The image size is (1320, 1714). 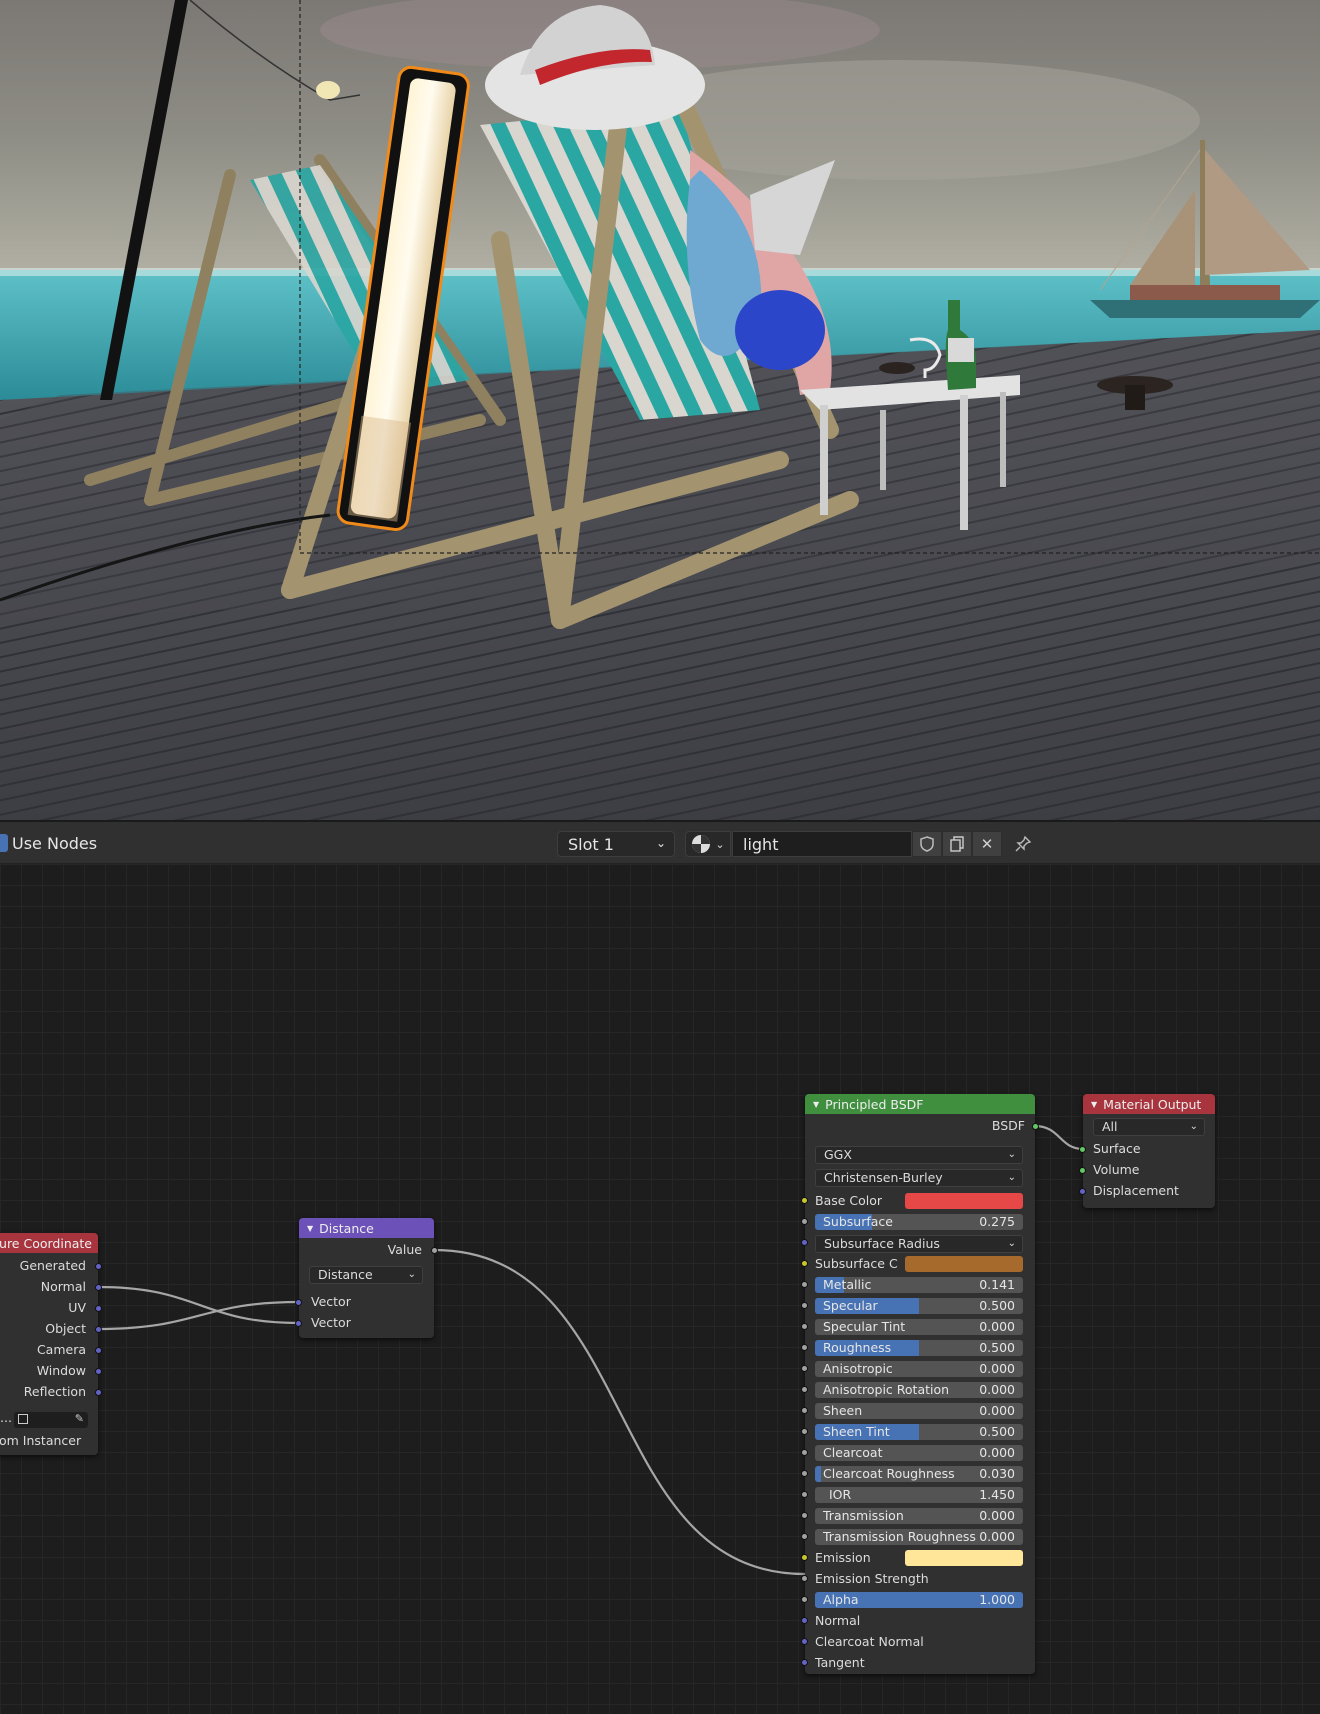 I want to click on socket-specular-tint, so click(x=804, y=1326).